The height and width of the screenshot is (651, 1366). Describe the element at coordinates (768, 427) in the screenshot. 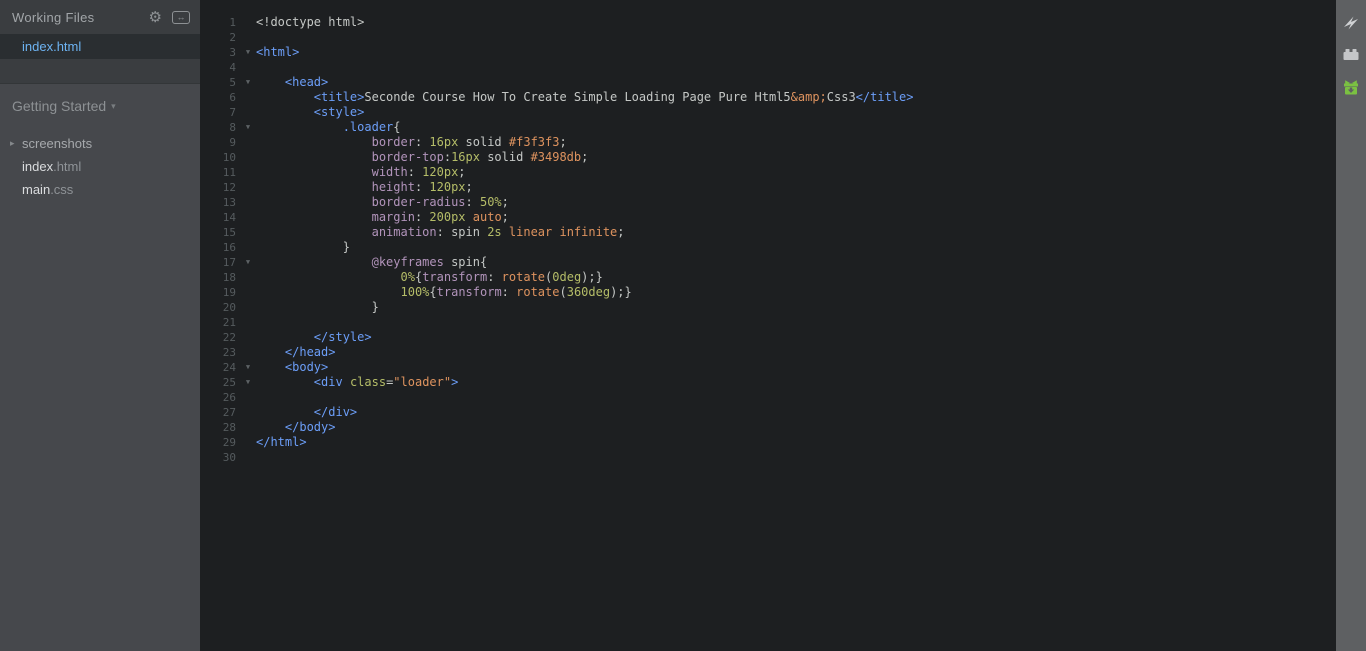

I see `code-line: 28 </body>` at that location.